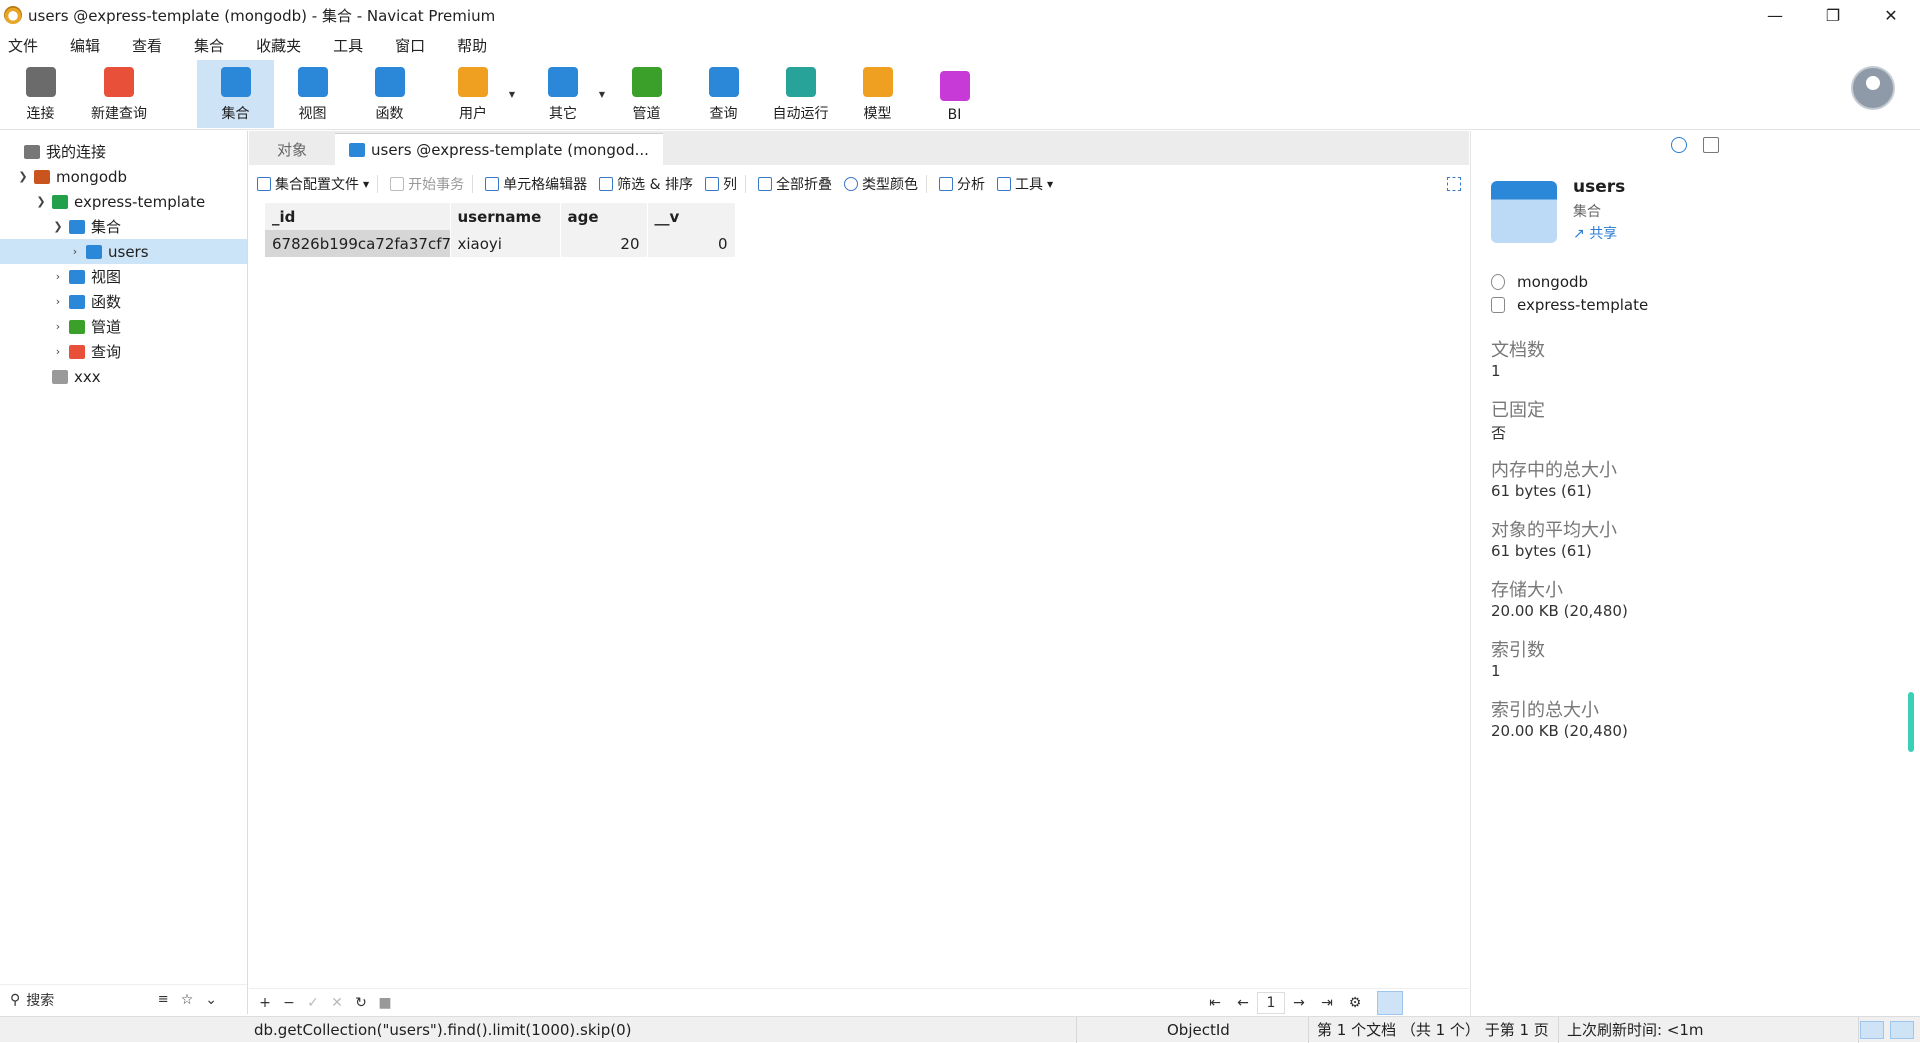  Describe the element at coordinates (123, 201) in the screenshot. I see `tree-database-express-template: ❯ express-template` at that location.